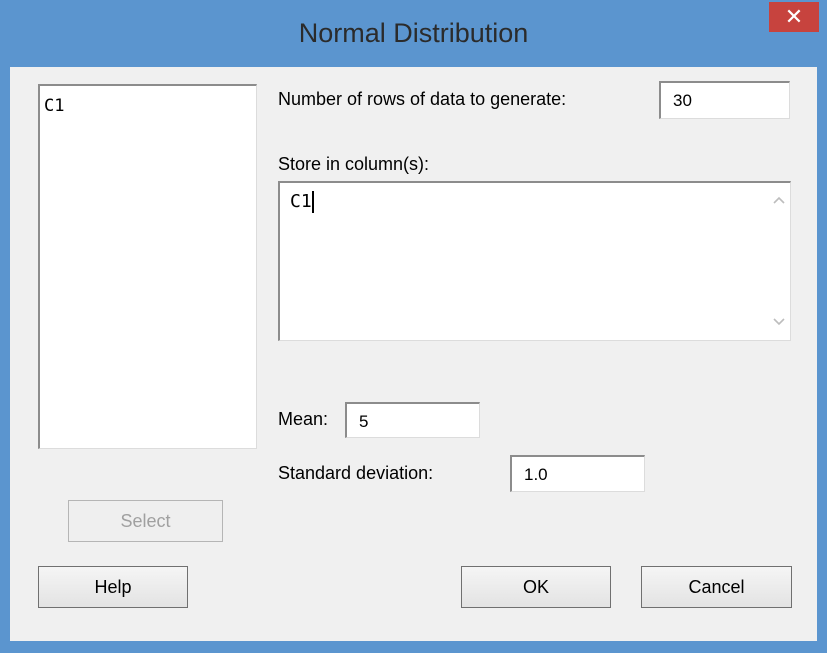  I want to click on variable-list: C1, so click(147, 266).